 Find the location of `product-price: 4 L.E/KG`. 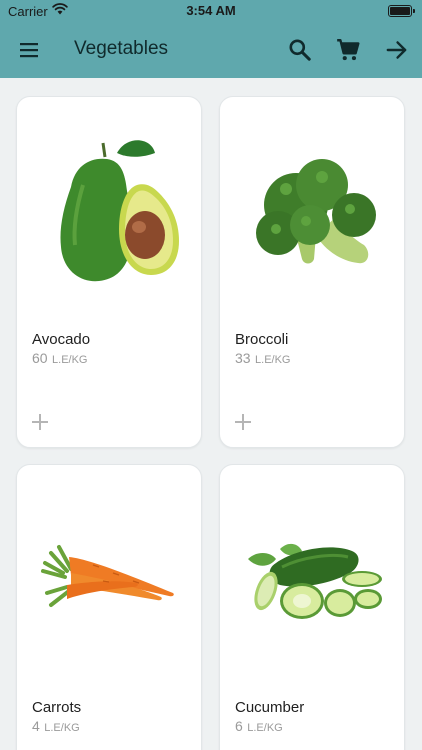

product-price: 4 L.E/KG is located at coordinates (56, 726).